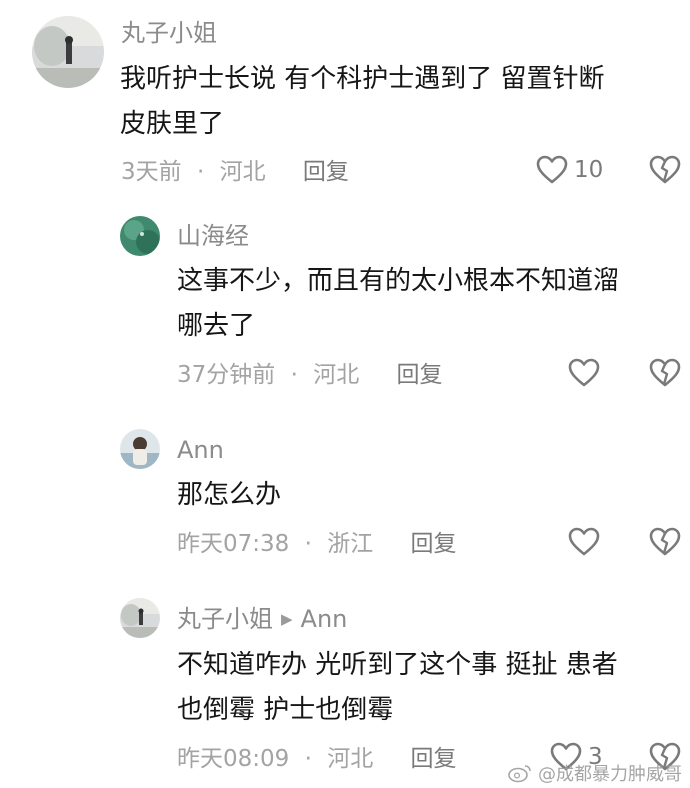  I want to click on weibo-logo-icon, so click(519, 774).